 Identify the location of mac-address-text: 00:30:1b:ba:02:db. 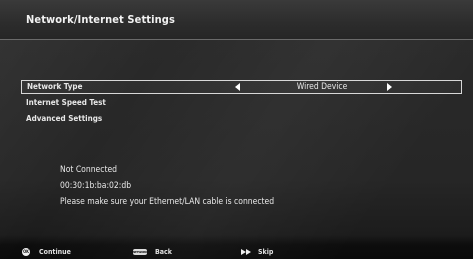
(96, 186).